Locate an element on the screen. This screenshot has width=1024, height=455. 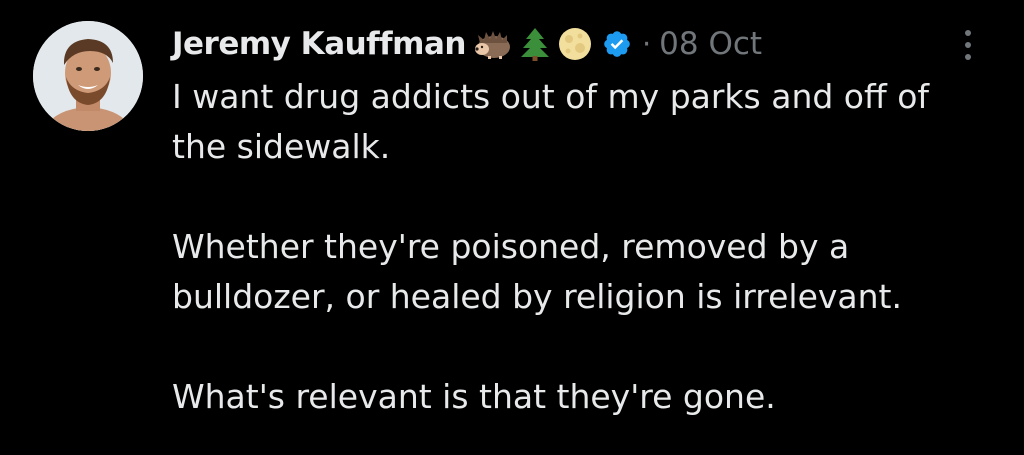
avatar is located at coordinates (88, 76).